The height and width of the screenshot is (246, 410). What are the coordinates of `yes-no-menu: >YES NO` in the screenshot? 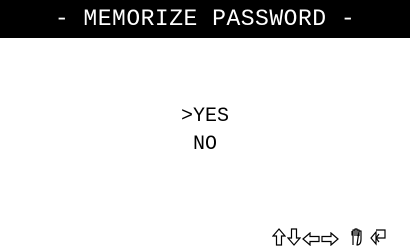 It's located at (205, 131).